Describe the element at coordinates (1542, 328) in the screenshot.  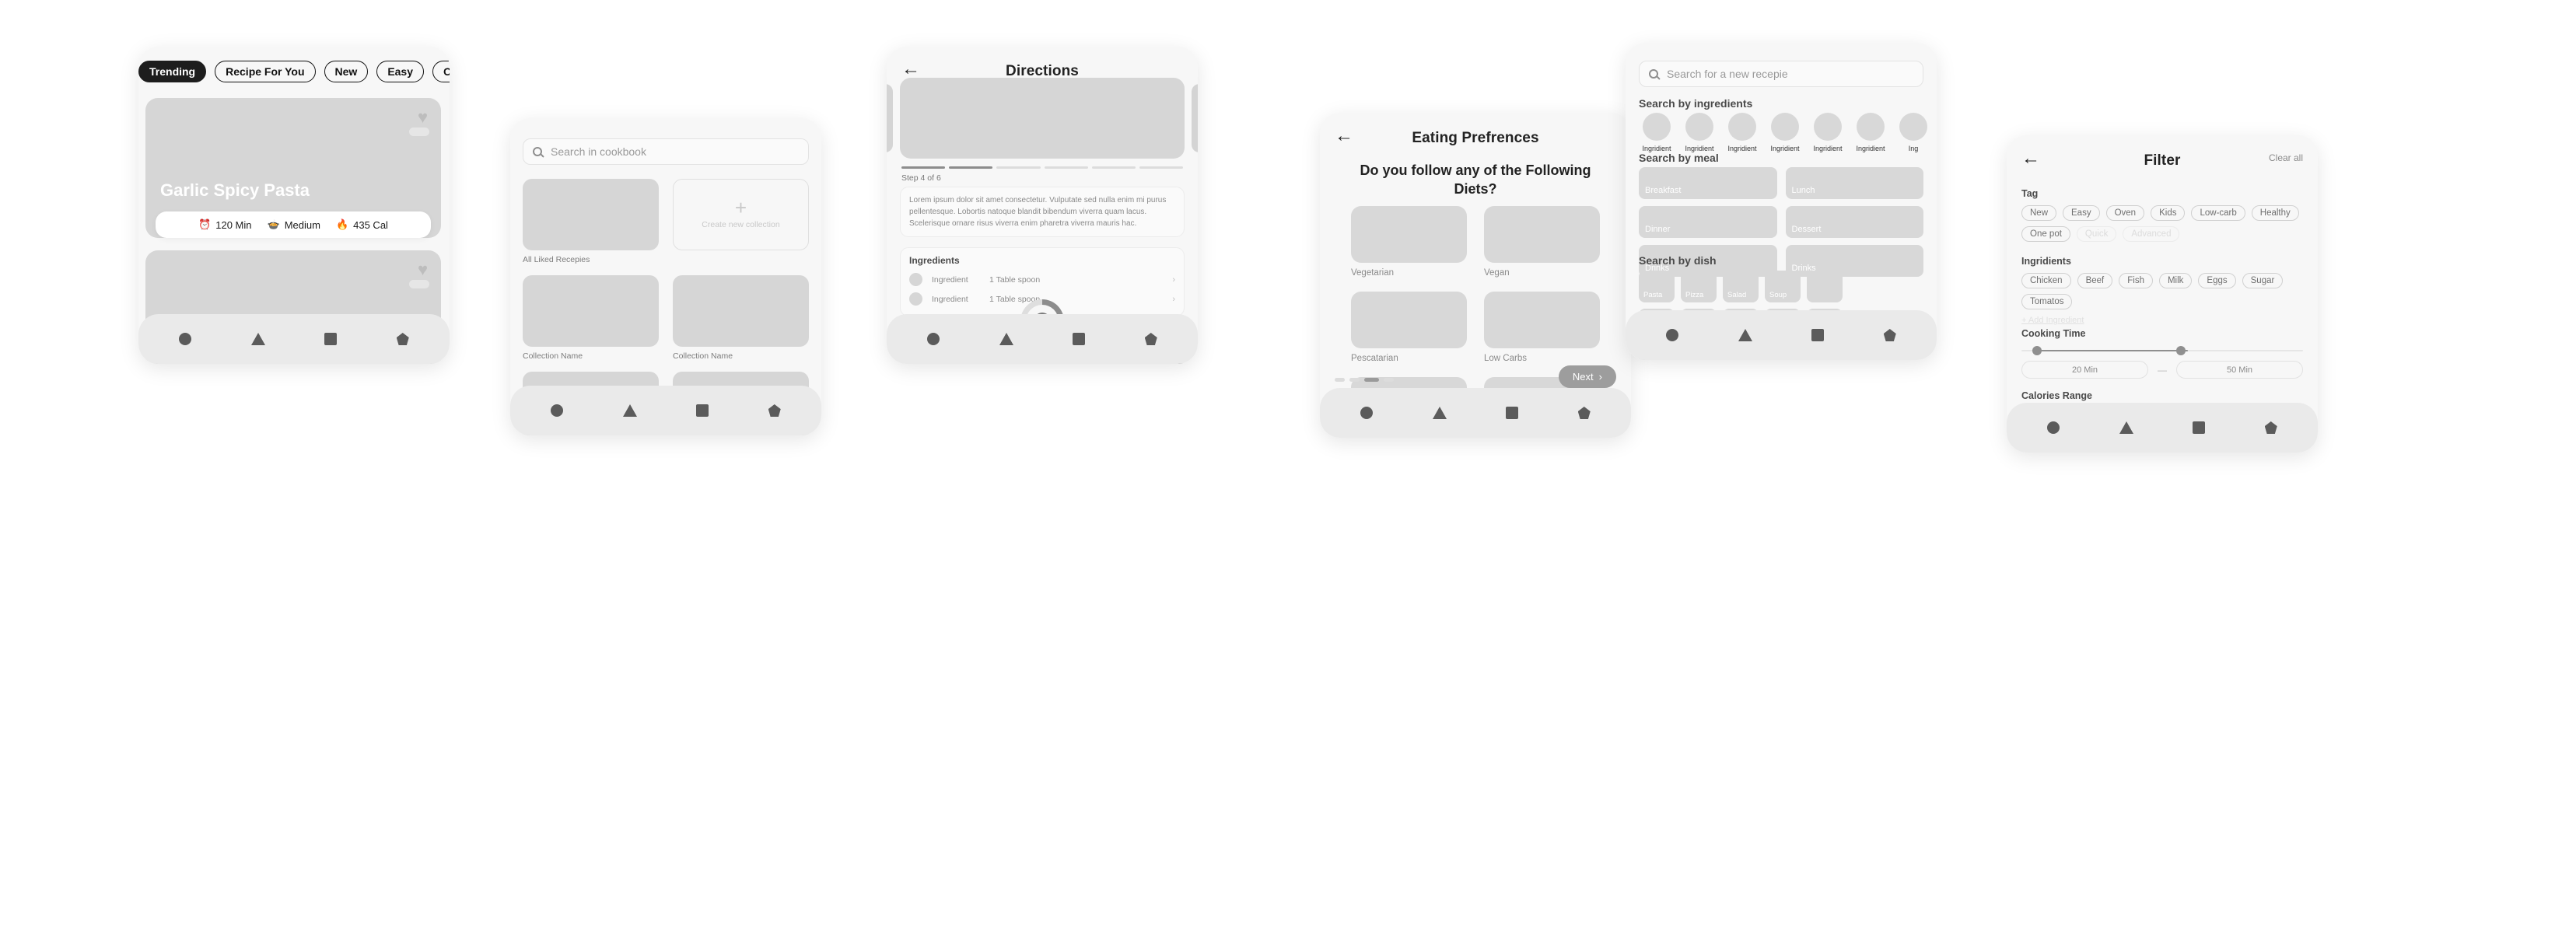
I see `diet-option: Low Carbs` at that location.